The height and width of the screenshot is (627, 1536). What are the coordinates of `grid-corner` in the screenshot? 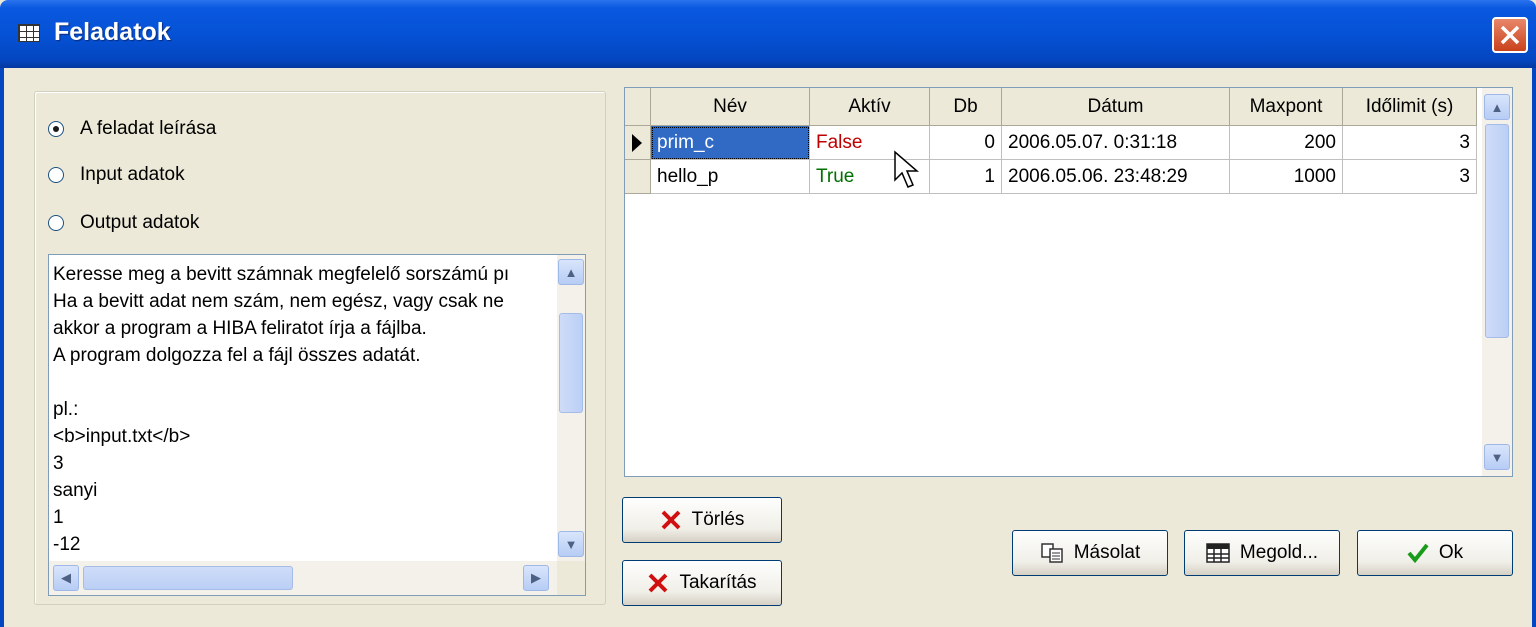 It's located at (638, 107).